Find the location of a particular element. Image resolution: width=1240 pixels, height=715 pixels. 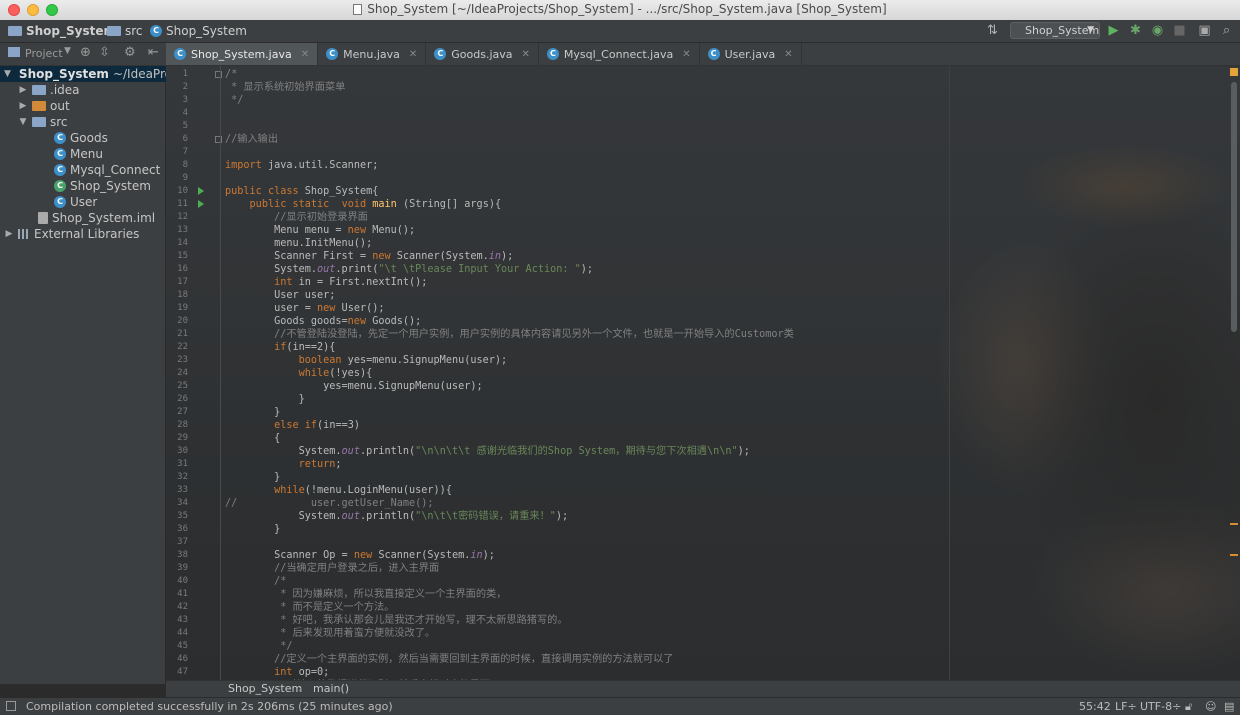

tab-goods: C Goods.java ✕ is located at coordinates (482, 54).